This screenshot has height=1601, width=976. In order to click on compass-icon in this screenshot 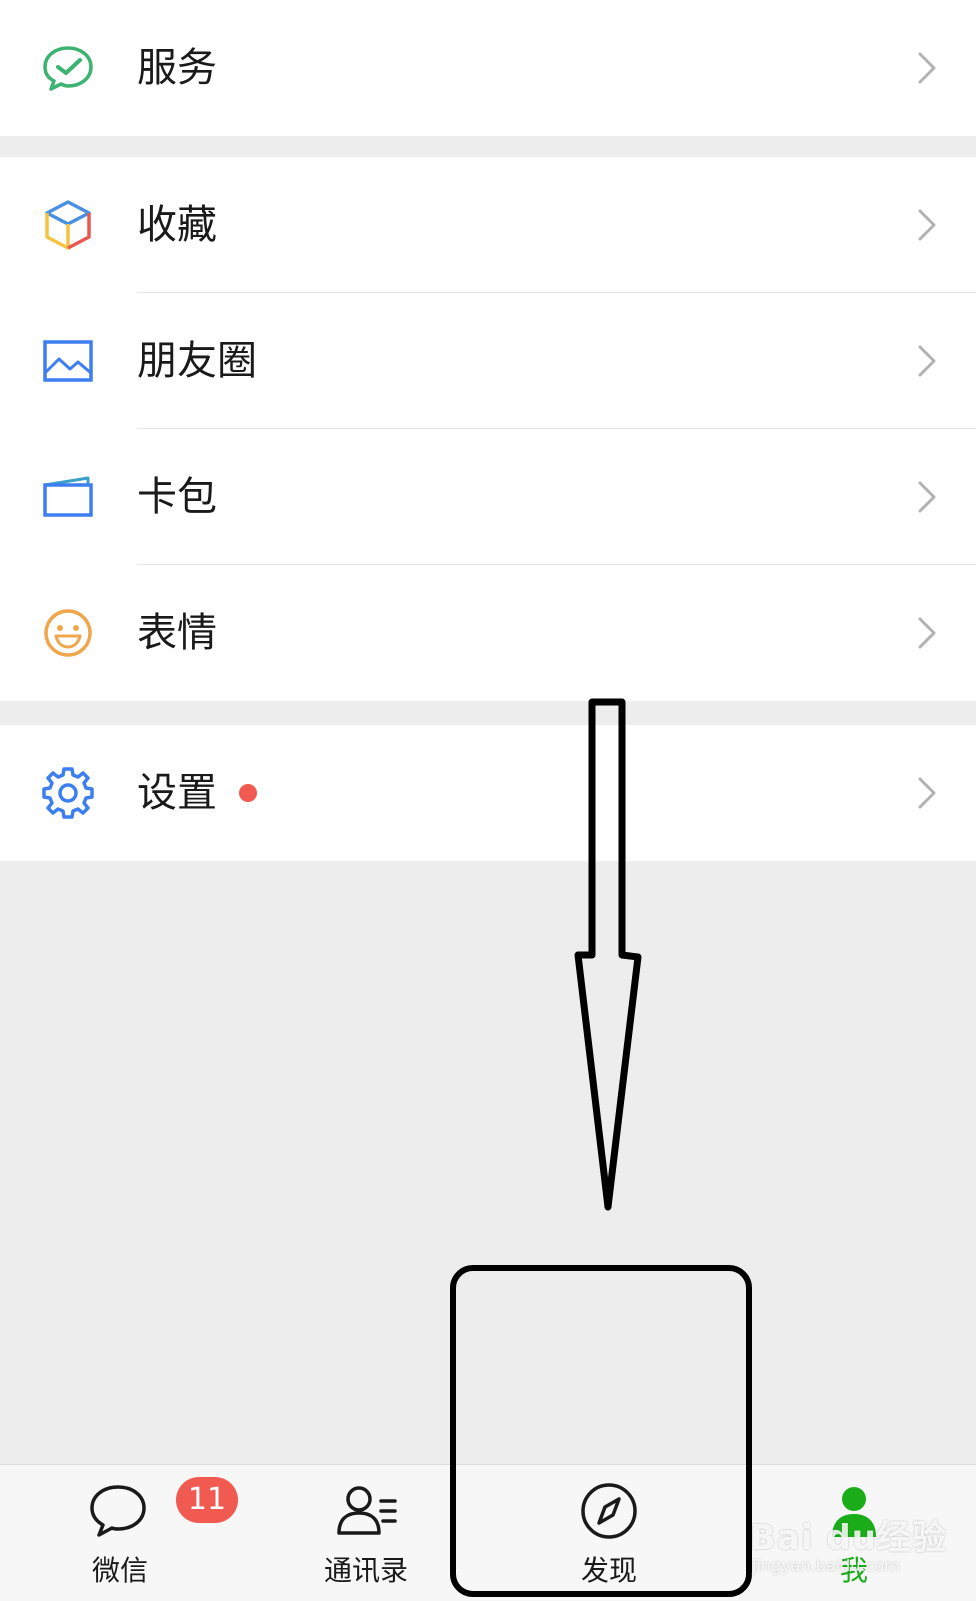, I will do `click(609, 1511)`.